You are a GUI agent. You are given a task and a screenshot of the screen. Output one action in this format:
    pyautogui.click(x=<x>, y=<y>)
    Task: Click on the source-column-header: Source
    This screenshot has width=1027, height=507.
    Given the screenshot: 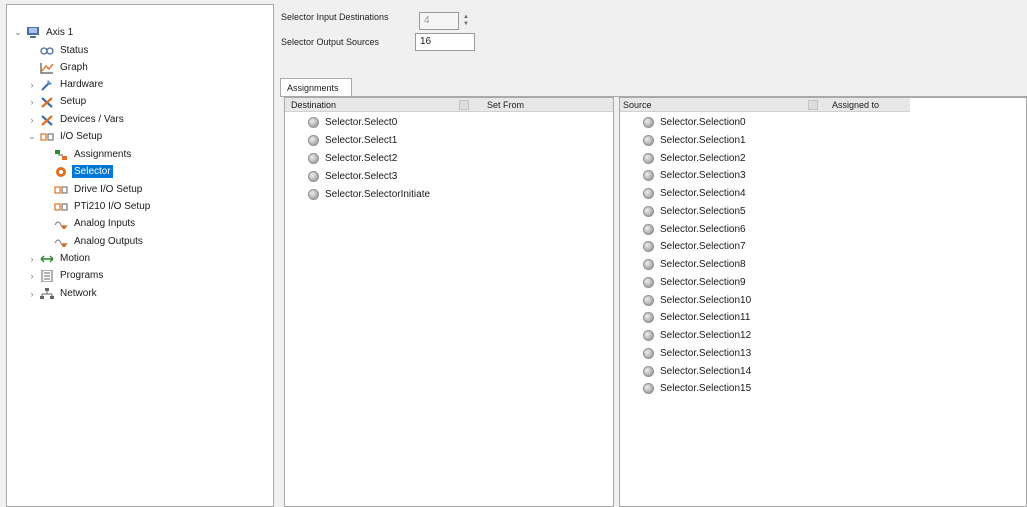 What is the action you would take?
    pyautogui.click(x=637, y=105)
    